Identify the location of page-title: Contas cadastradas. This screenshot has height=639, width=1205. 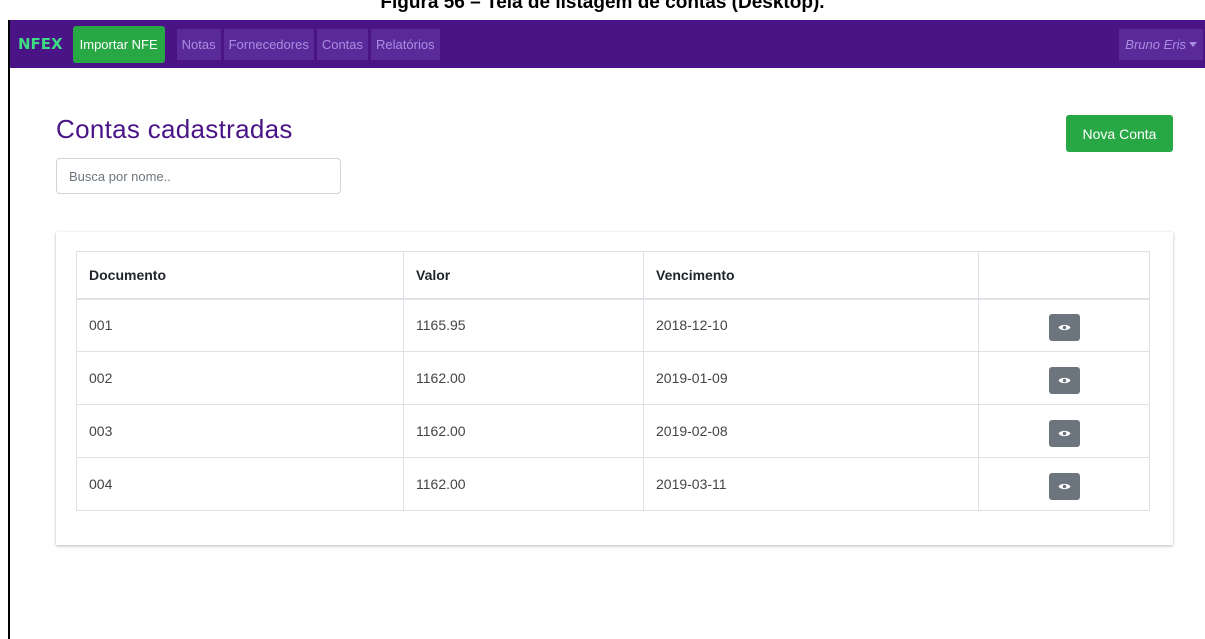
(174, 129).